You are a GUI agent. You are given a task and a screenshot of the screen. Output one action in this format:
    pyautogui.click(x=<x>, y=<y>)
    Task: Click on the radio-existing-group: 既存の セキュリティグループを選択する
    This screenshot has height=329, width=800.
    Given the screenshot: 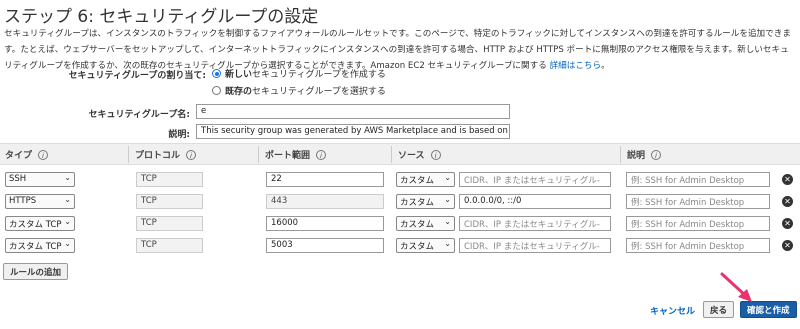 What is the action you would take?
    pyautogui.click(x=299, y=90)
    